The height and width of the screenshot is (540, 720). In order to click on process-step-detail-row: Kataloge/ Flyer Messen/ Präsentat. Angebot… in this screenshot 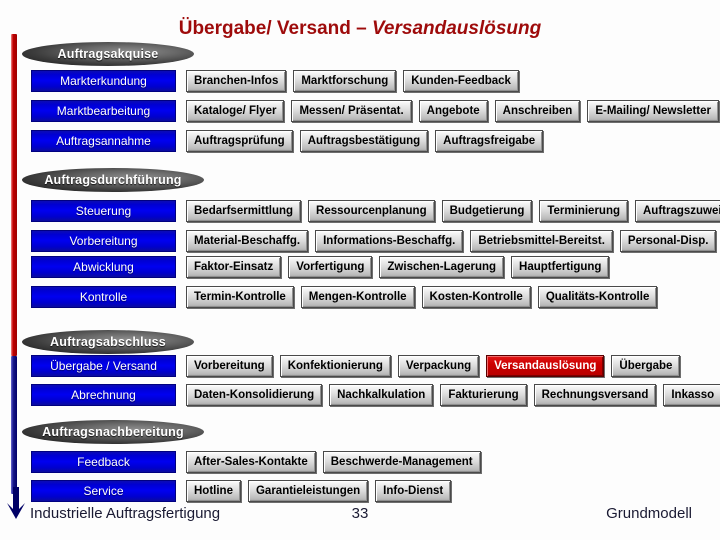, I will do `click(453, 111)`.